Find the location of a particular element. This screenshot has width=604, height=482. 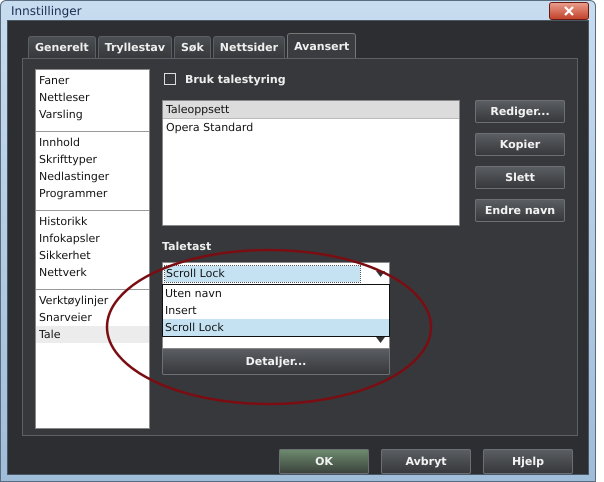

caret-icon is located at coordinates (380, 273).